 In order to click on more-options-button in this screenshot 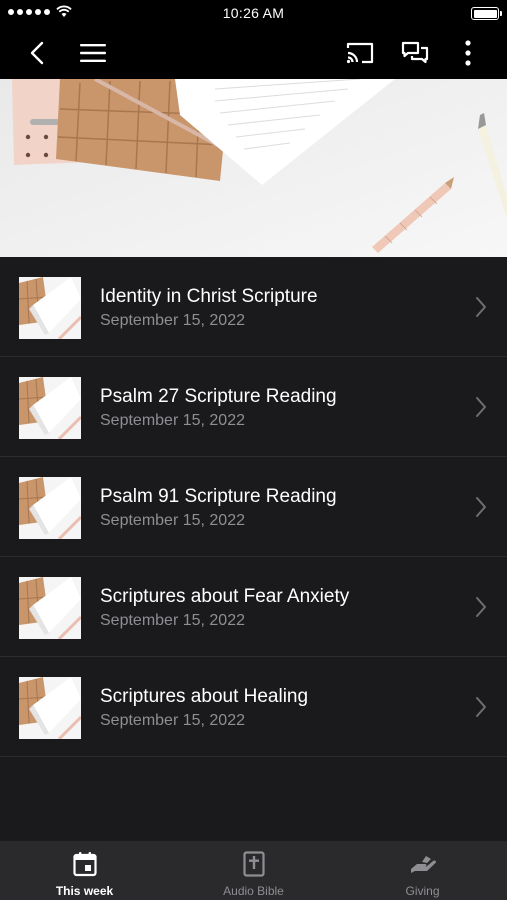, I will do `click(468, 52)`.